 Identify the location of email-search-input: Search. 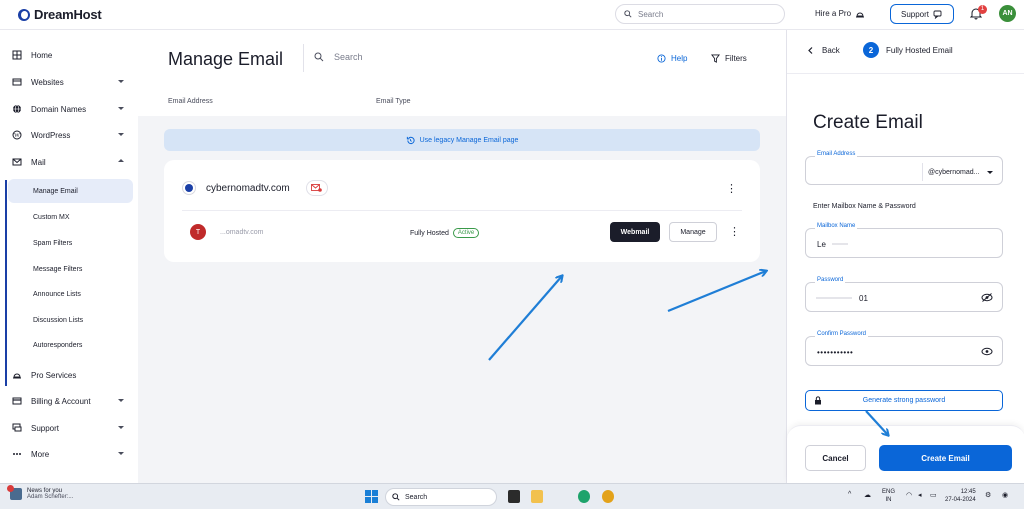
(338, 57).